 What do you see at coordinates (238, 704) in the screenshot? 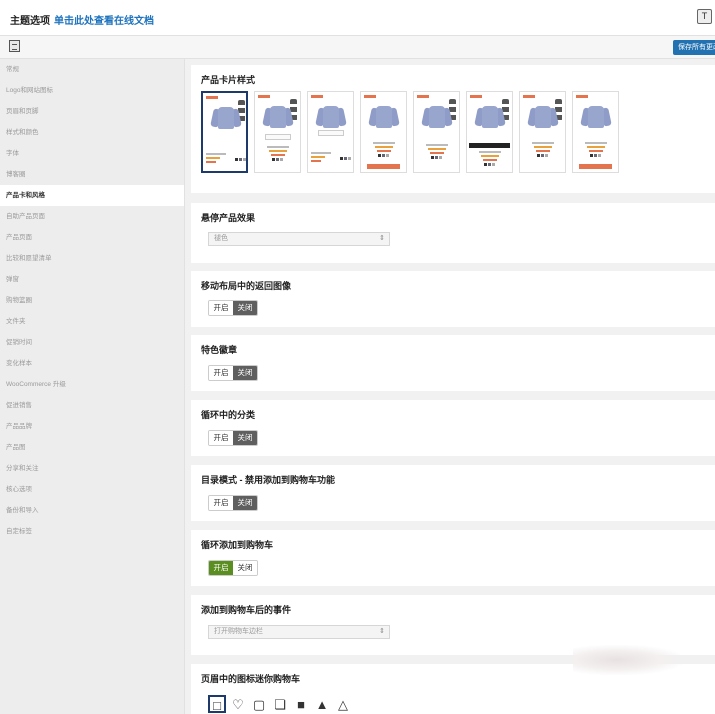
I see `bag-icon: ♡` at bounding box center [238, 704].